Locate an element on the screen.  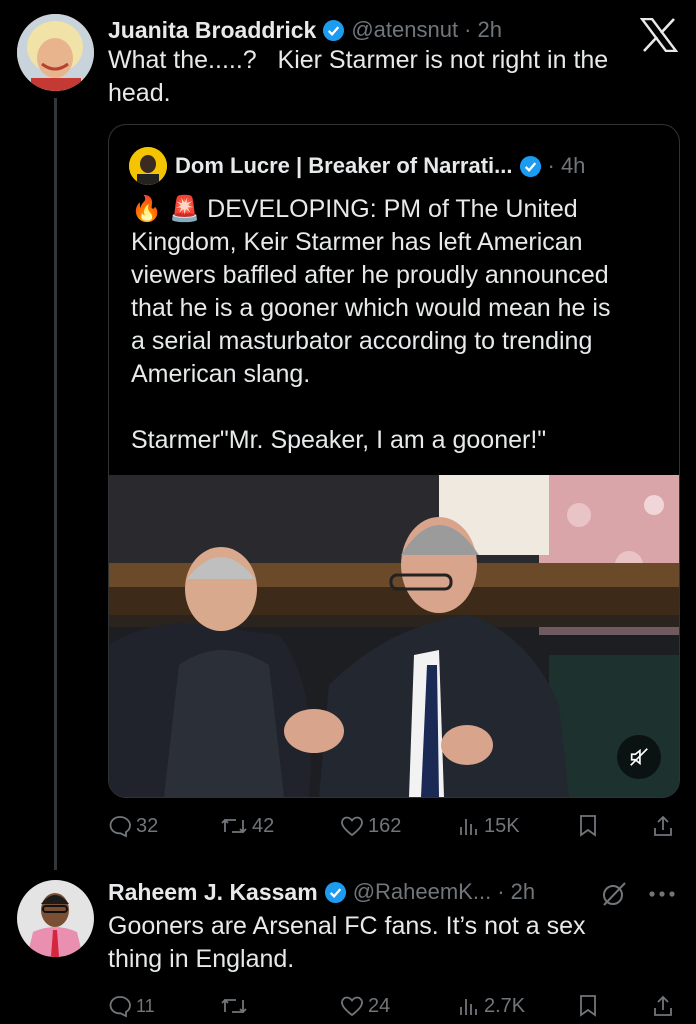
like-button: 162 is located at coordinates (370, 826).